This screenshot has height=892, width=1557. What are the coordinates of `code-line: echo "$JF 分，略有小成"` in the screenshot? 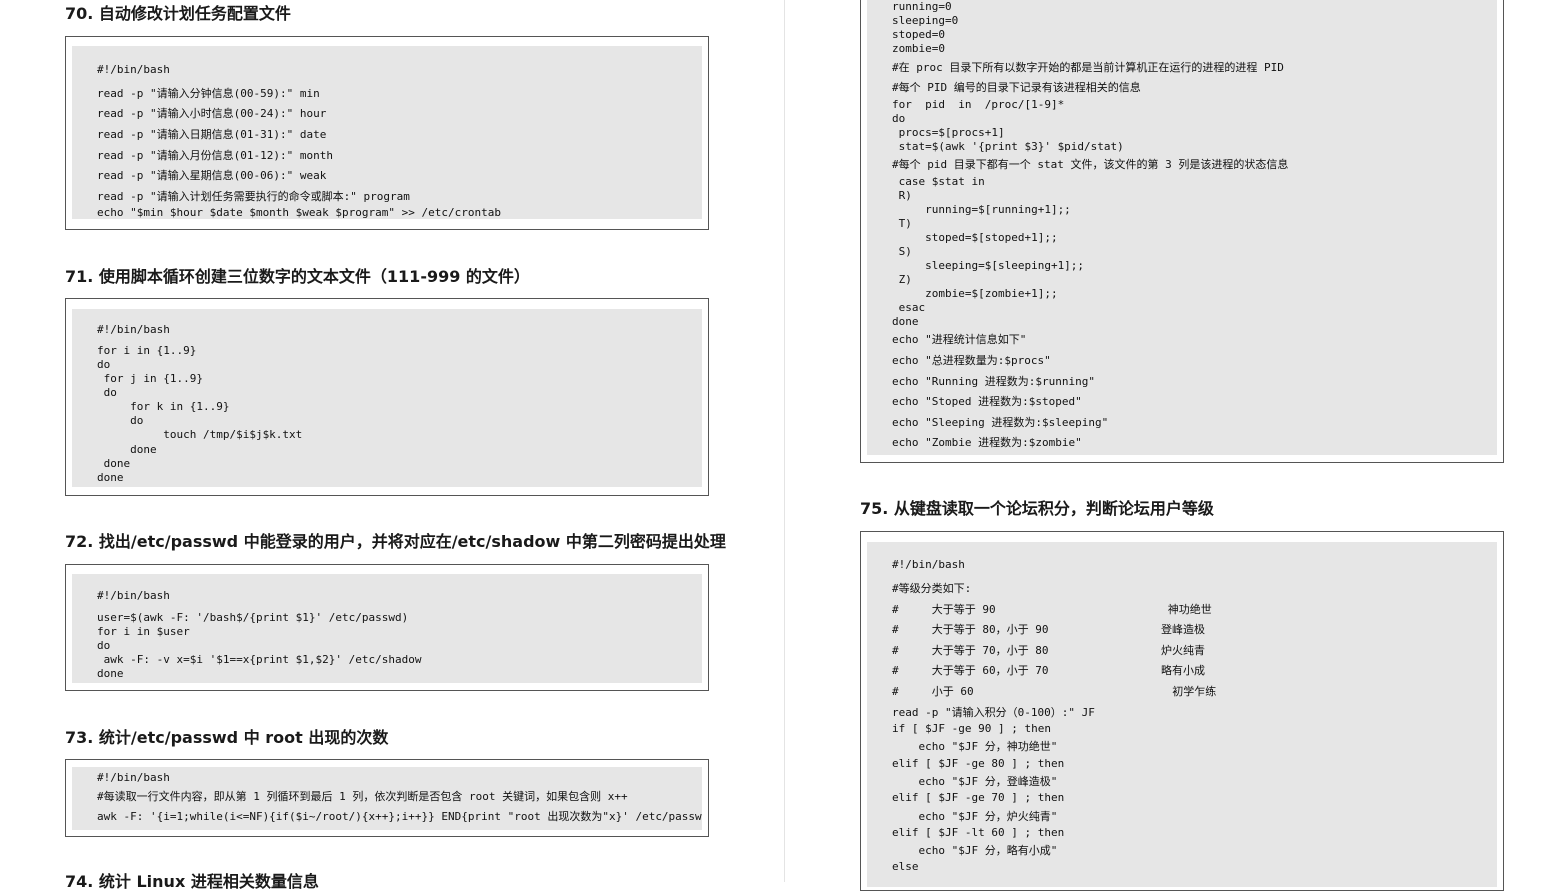 It's located at (975, 850).